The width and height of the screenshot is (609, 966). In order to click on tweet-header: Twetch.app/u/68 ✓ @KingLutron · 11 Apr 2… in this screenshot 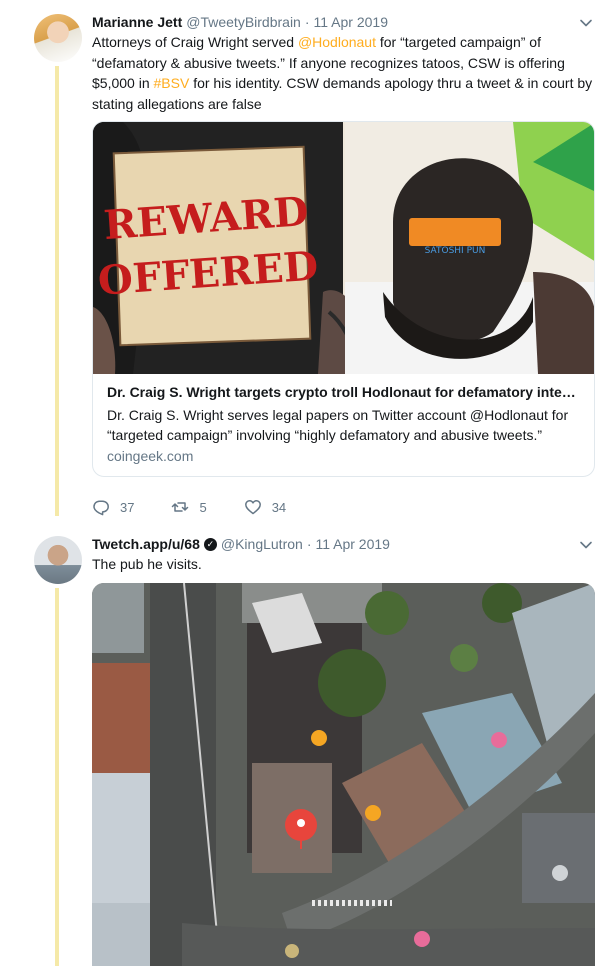, I will do `click(241, 544)`.